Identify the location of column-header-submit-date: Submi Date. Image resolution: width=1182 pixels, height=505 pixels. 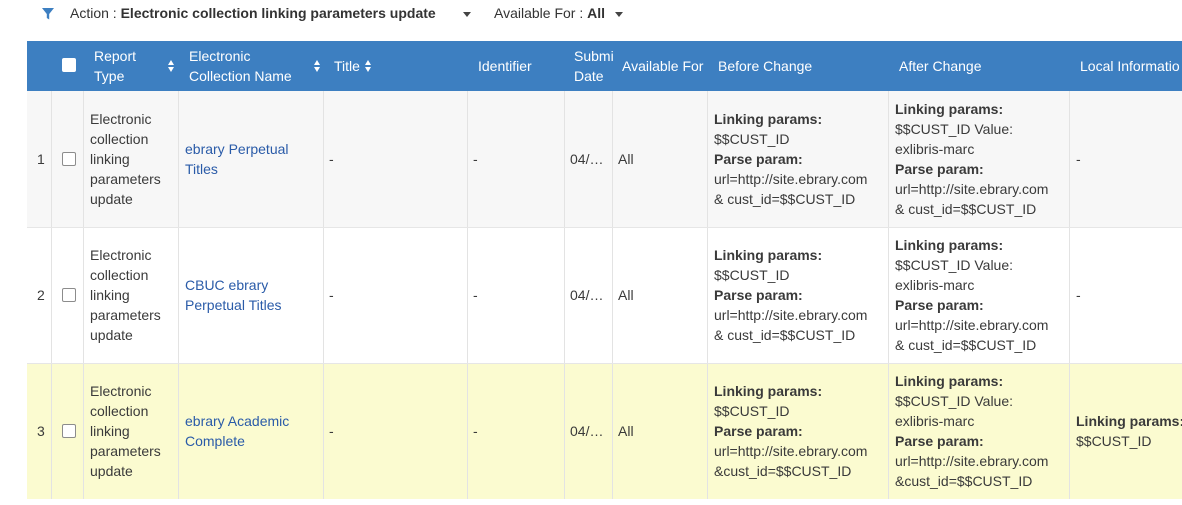
(594, 66).